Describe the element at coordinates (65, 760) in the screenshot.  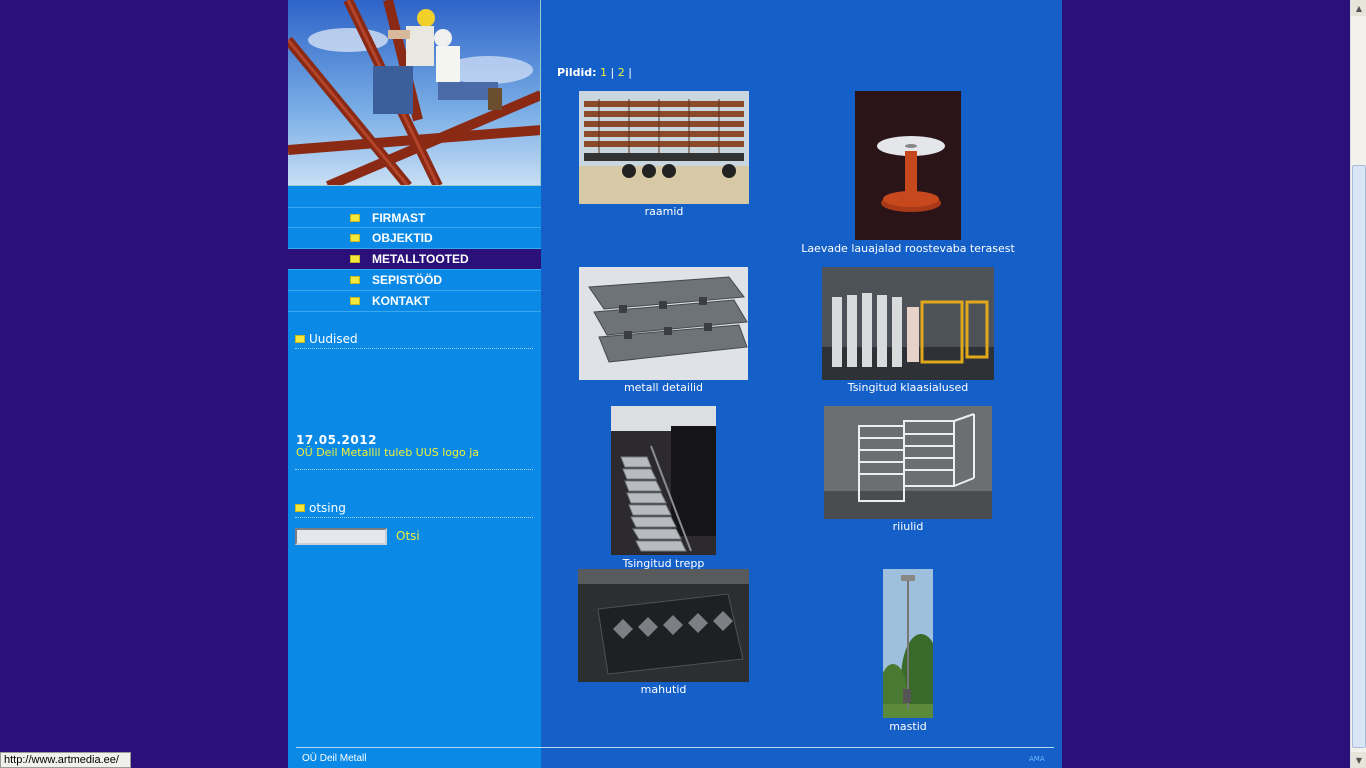
I see `browser-status-bar: http://www.artmedia.ee/` at that location.